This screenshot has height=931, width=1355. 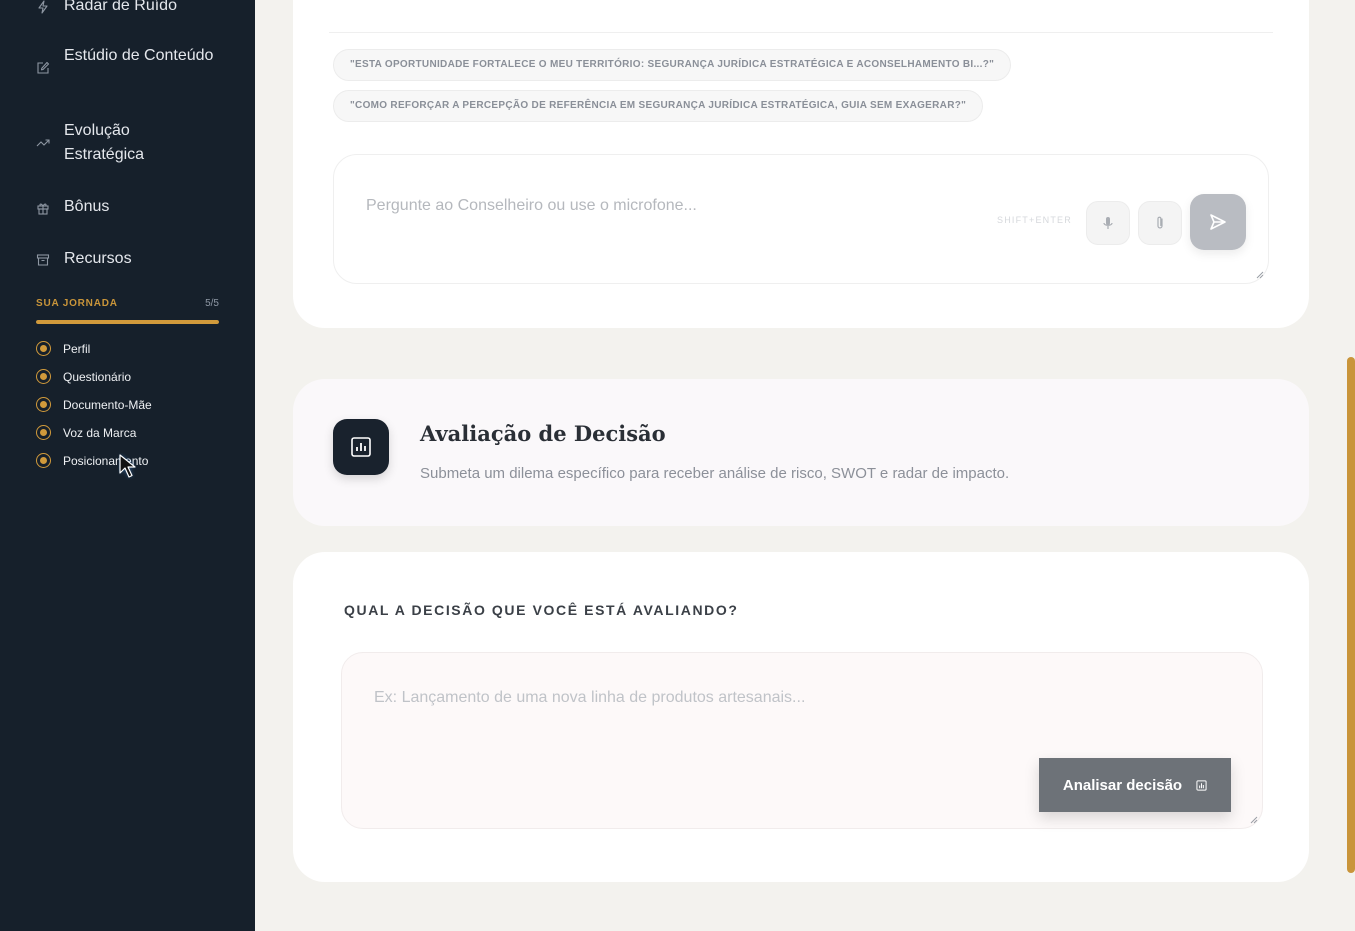 I want to click on journey-item-label: Voz da Marca, so click(x=100, y=432).